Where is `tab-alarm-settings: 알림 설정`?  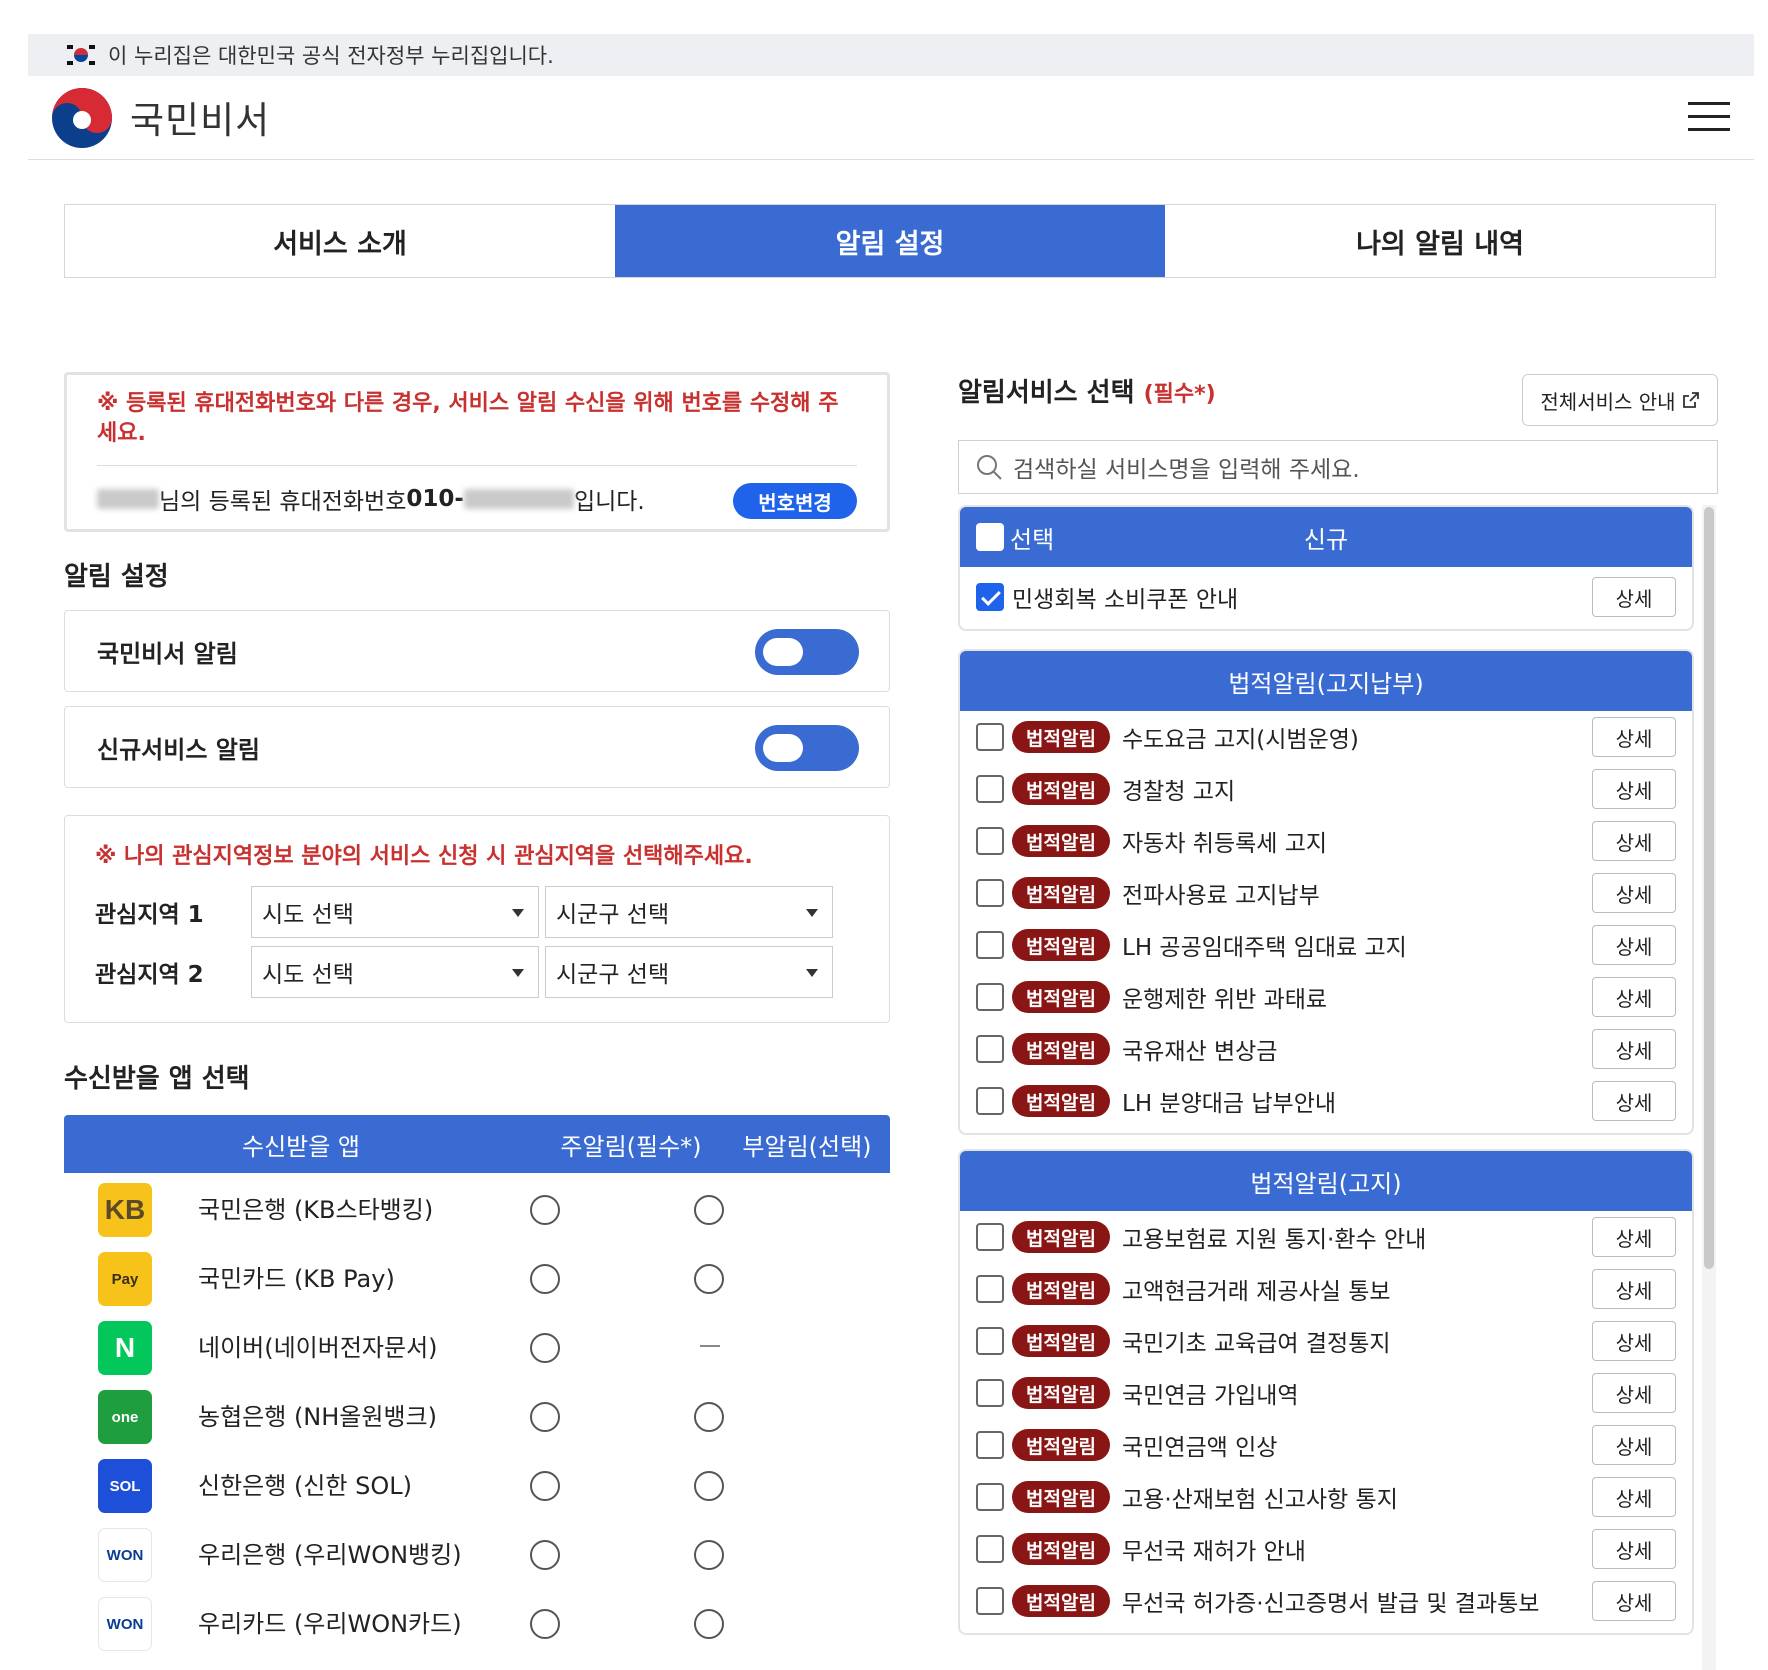 tab-alarm-settings: 알림 설정 is located at coordinates (890, 241).